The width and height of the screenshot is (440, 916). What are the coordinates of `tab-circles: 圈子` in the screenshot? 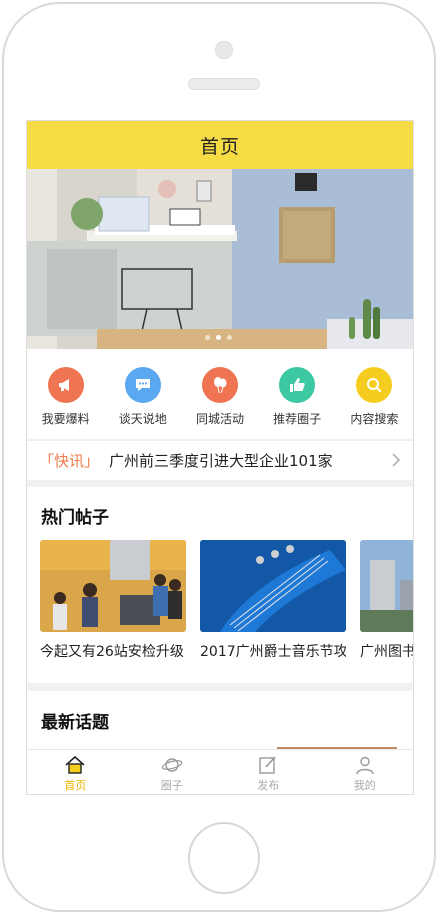 It's located at (172, 772).